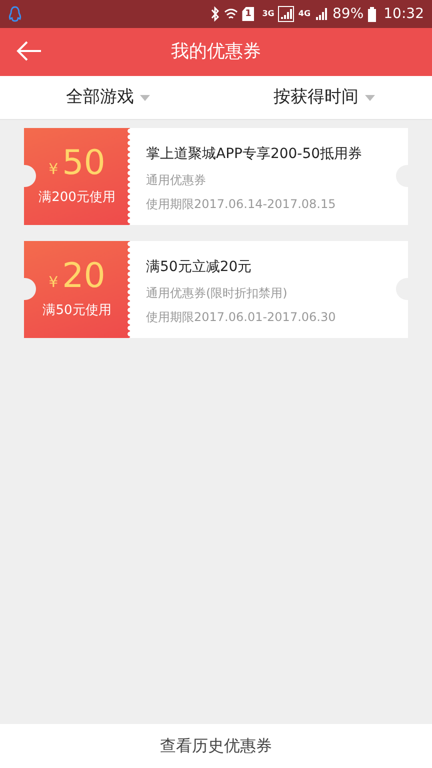  Describe the element at coordinates (248, 14) in the screenshot. I see `sim-icon: 1` at that location.